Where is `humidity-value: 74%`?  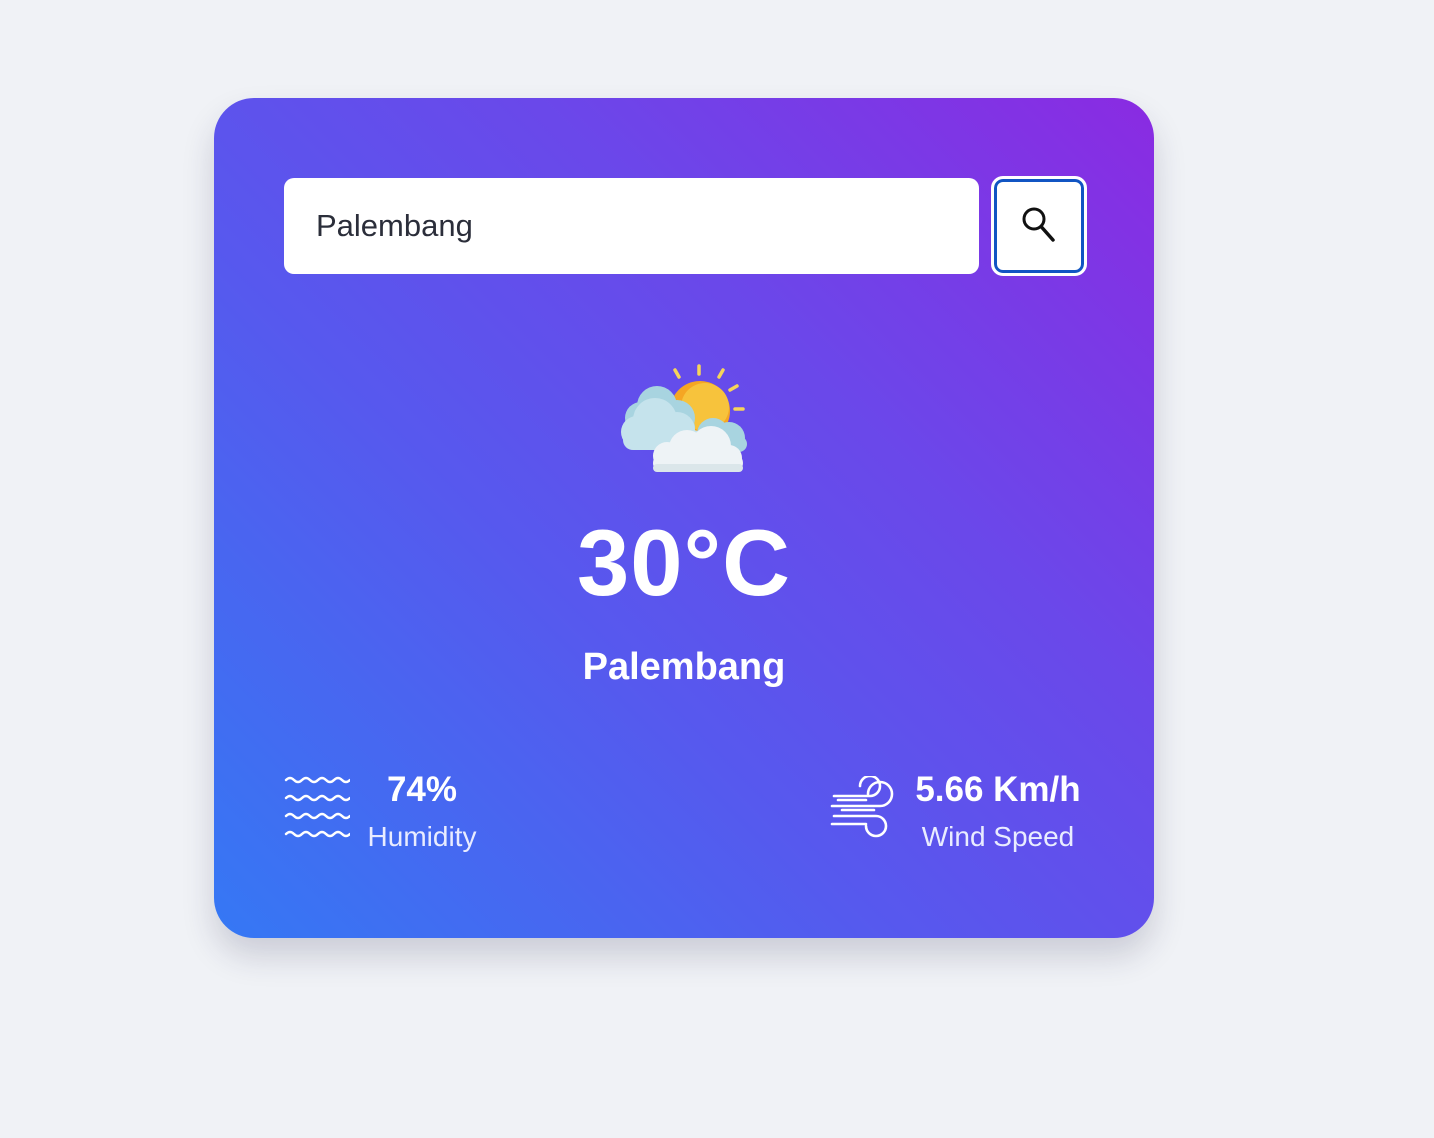
humidity-value: 74% is located at coordinates (422, 789).